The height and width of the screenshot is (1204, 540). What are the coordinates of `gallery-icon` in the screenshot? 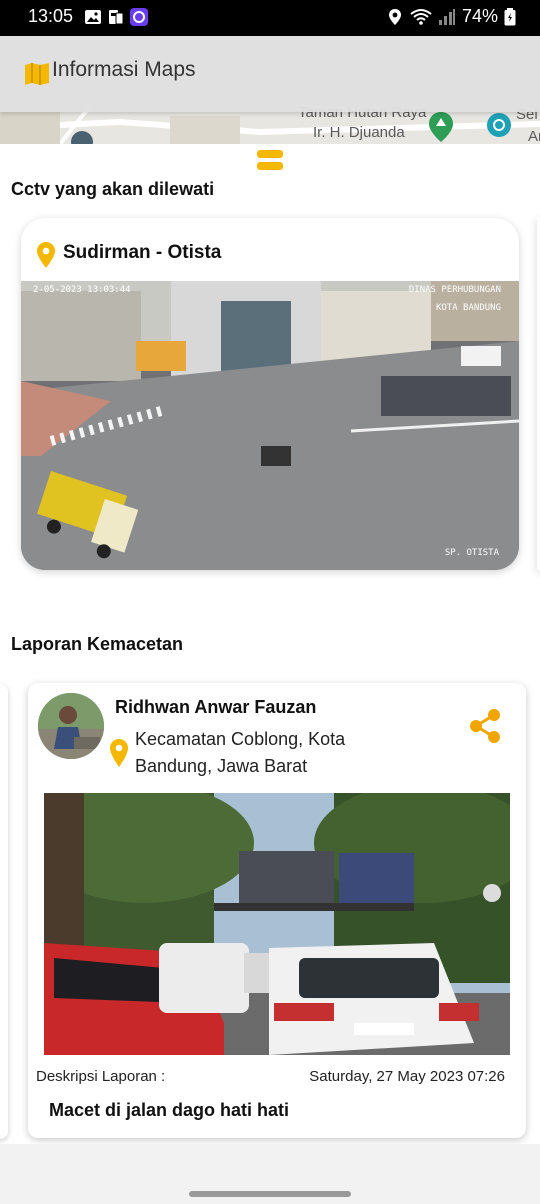 It's located at (93, 17).